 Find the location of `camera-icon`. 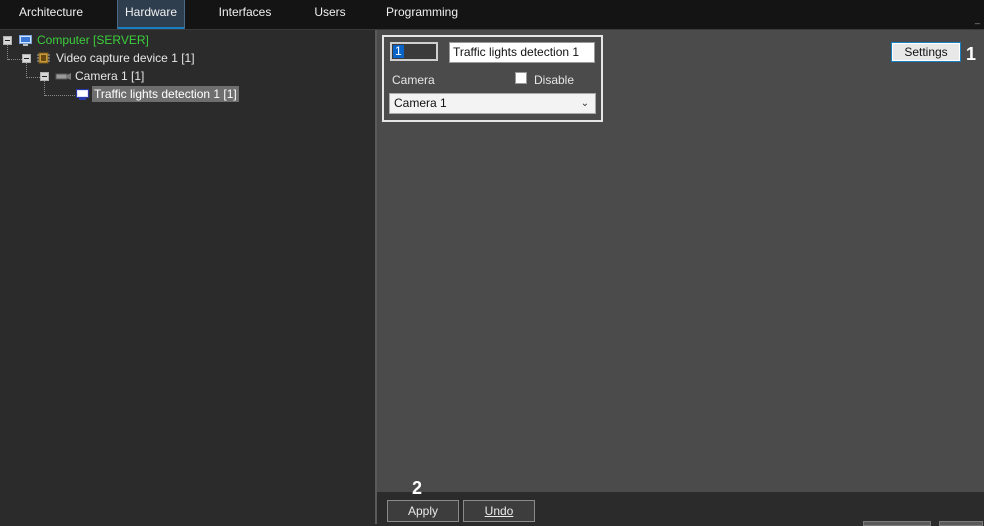

camera-icon is located at coordinates (63, 75).